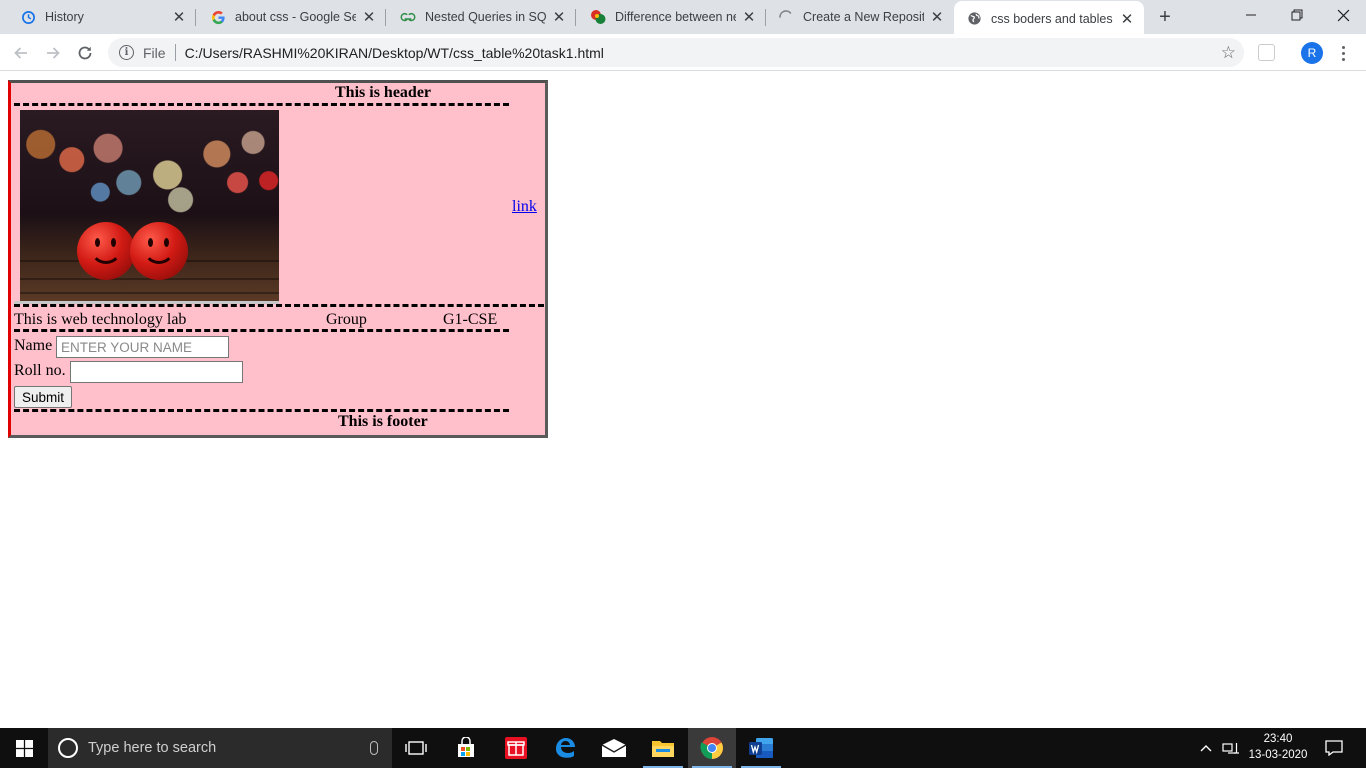 The width and height of the screenshot is (1366, 768). Describe the element at coordinates (102, 17) in the screenshot. I see `tab-history: History ✕` at that location.